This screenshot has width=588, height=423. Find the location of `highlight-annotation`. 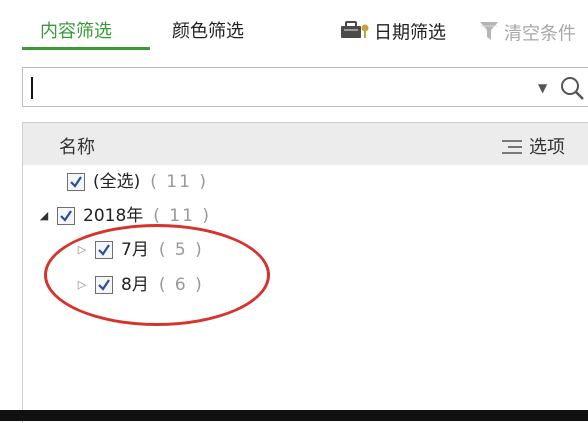

highlight-annotation is located at coordinates (157, 275).